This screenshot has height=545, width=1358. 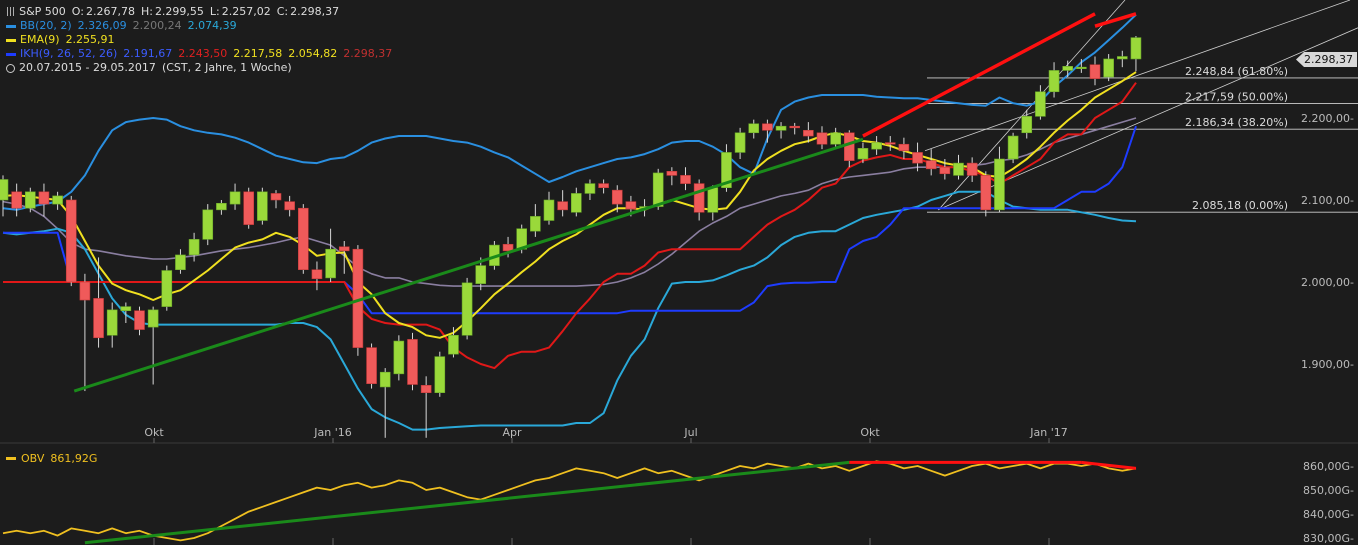 What do you see at coordinates (102, 25) in the screenshot?
I see `bb-value-1: 2.326,09` at bounding box center [102, 25].